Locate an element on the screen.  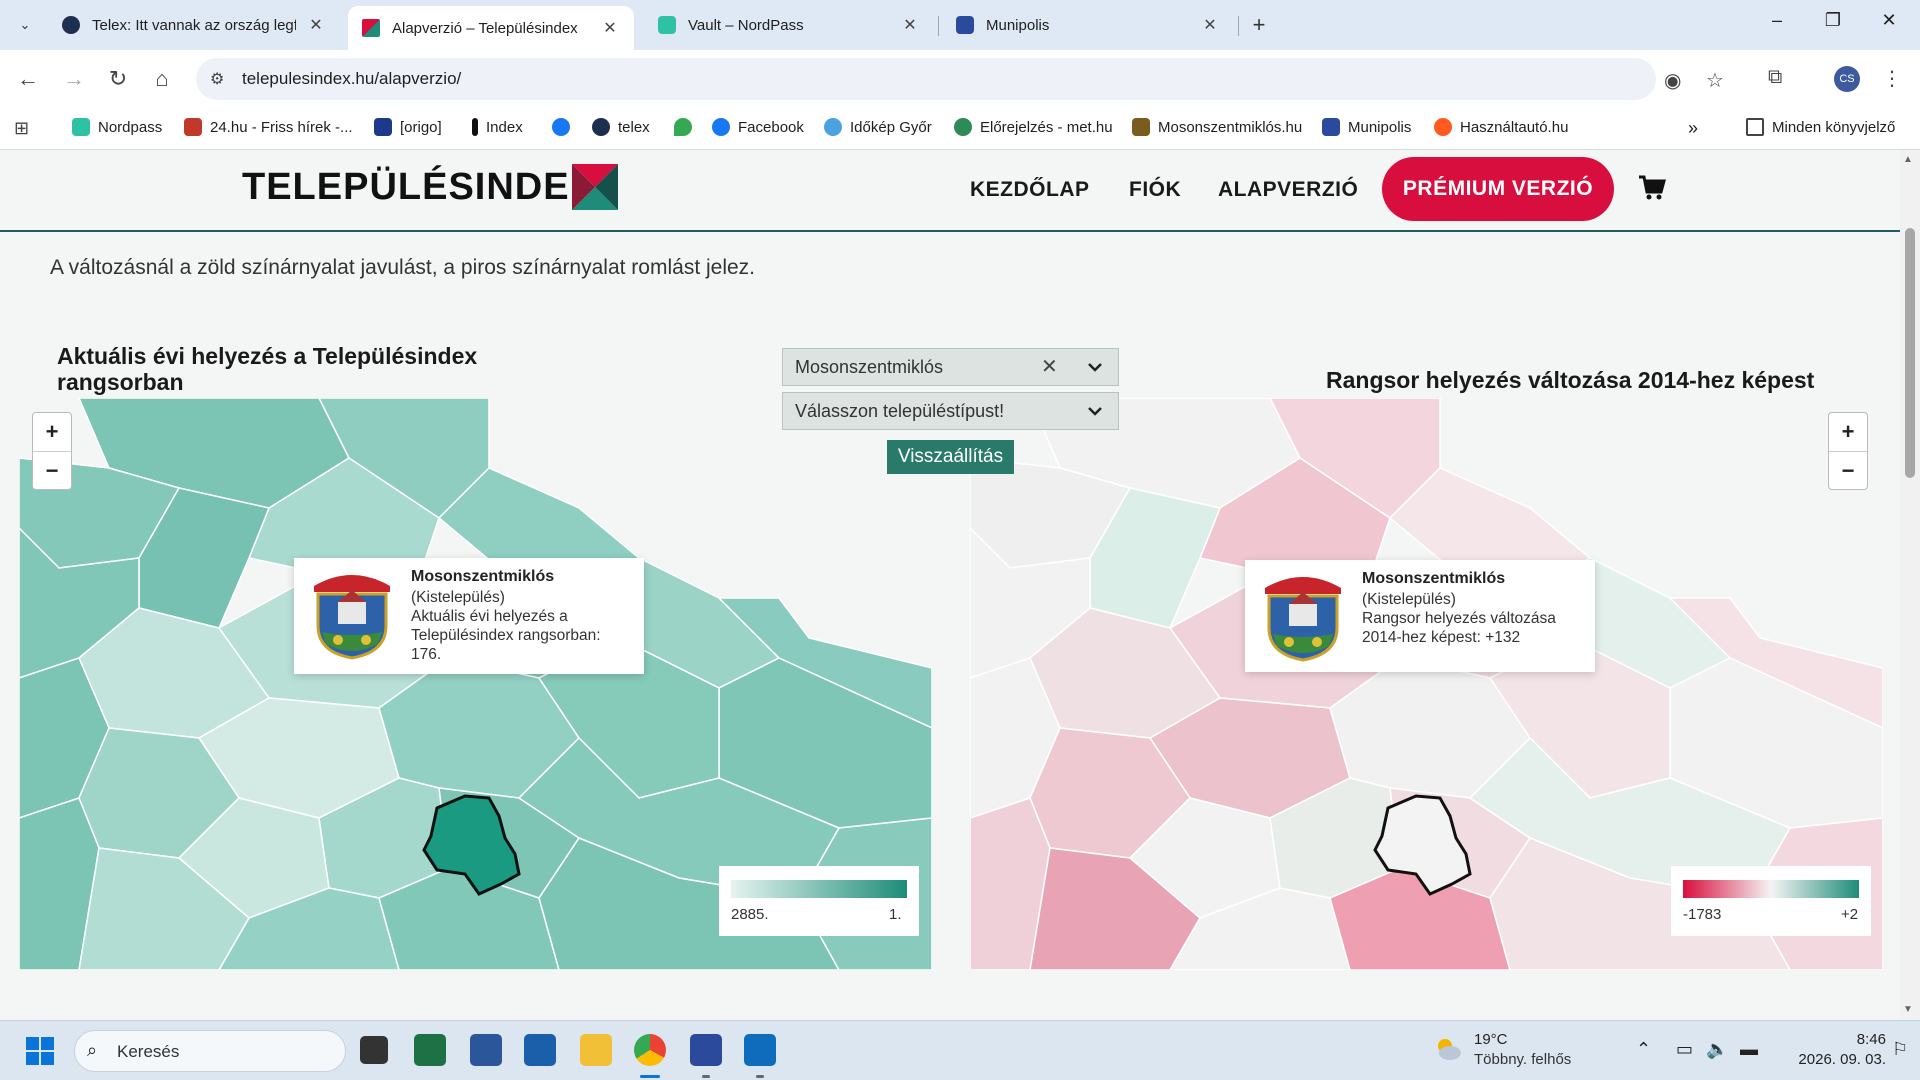
premium-button: PRÉMIUM VERZIÓ is located at coordinates (1498, 189).